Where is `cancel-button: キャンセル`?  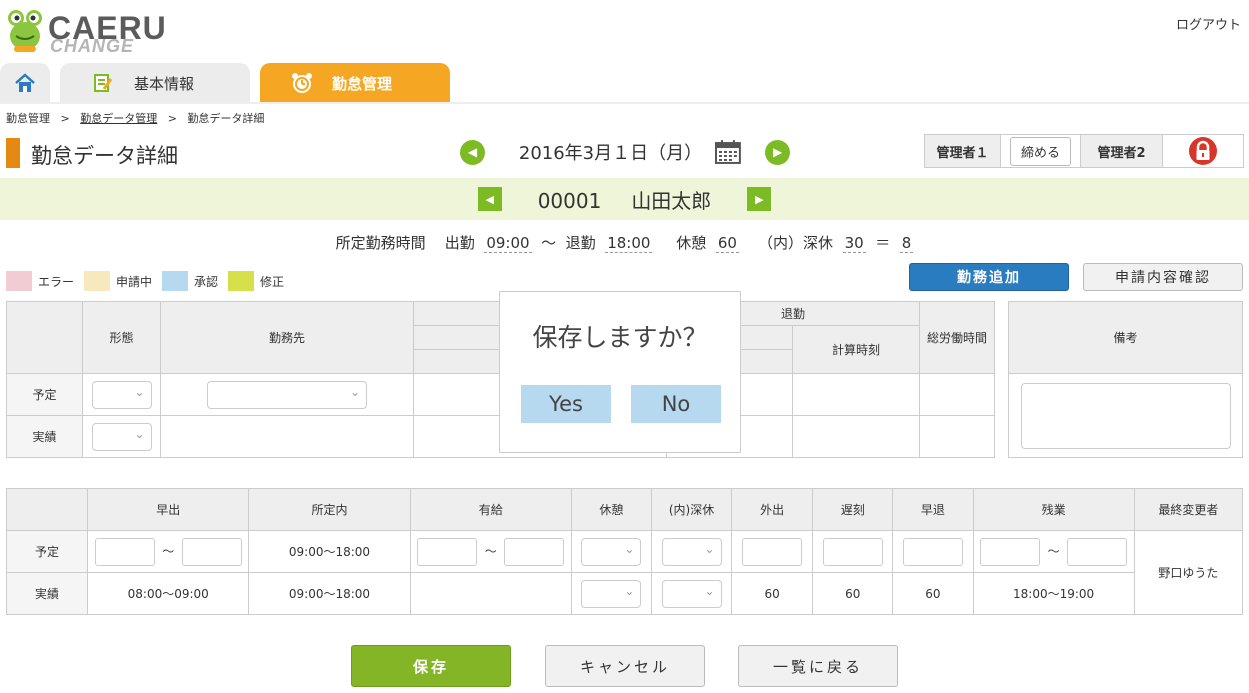 cancel-button: キャンセル is located at coordinates (625, 666).